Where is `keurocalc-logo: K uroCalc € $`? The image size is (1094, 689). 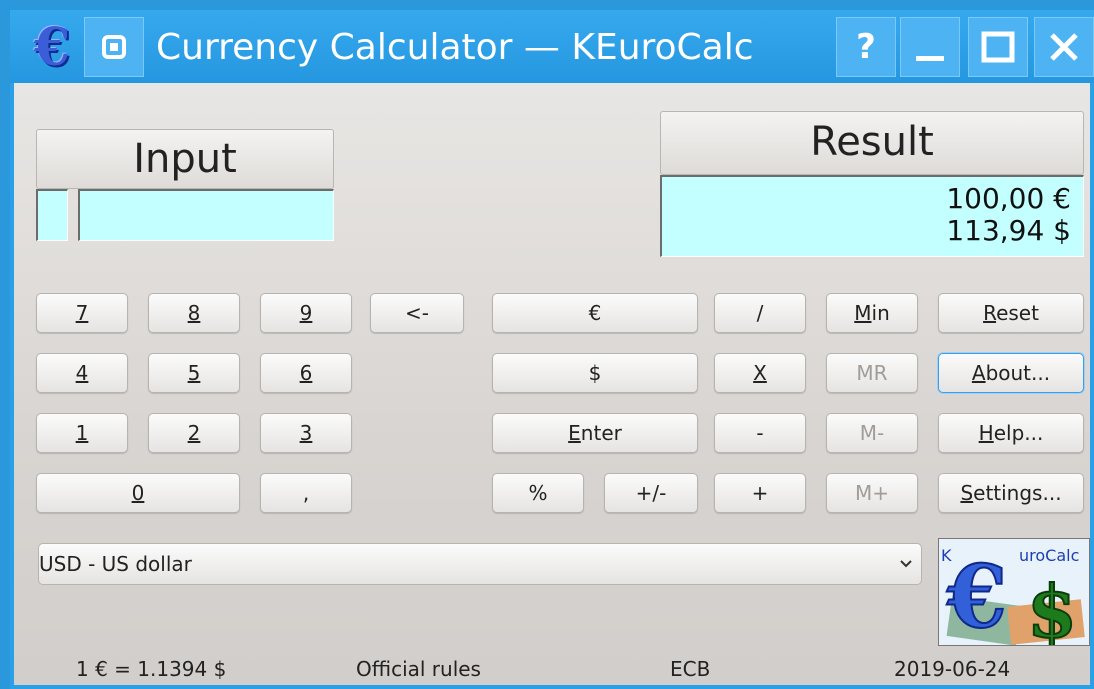 keurocalc-logo: K uroCalc € $ is located at coordinates (1014, 592).